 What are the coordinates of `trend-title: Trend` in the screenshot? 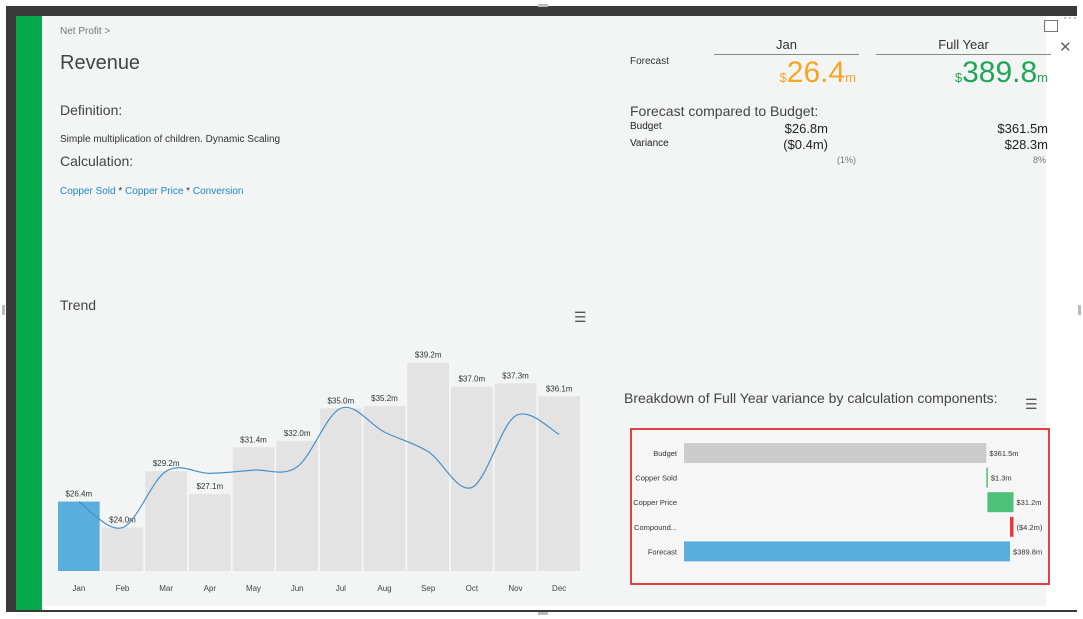 It's located at (78, 305).